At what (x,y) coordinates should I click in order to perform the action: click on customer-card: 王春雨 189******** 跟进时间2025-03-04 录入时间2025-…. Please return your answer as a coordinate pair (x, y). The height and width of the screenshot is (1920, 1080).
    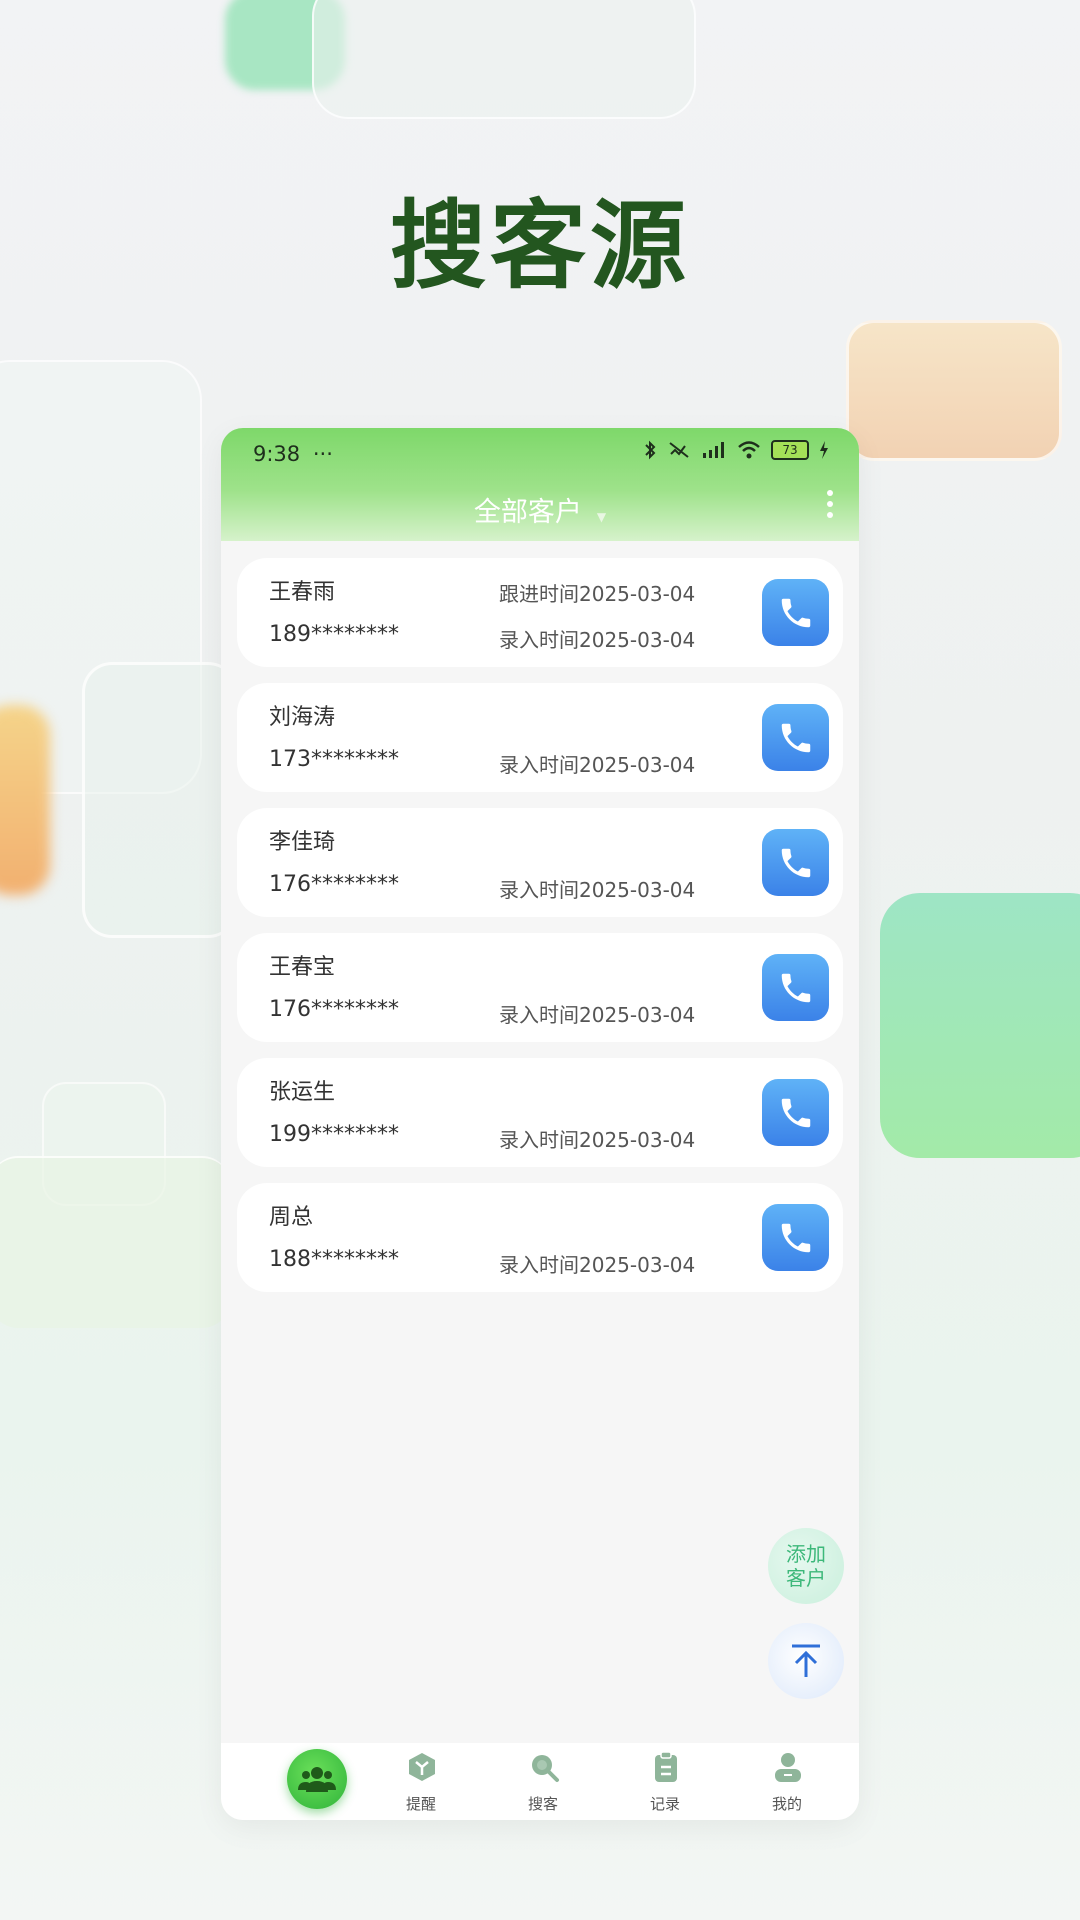
    Looking at the image, I should click on (540, 612).